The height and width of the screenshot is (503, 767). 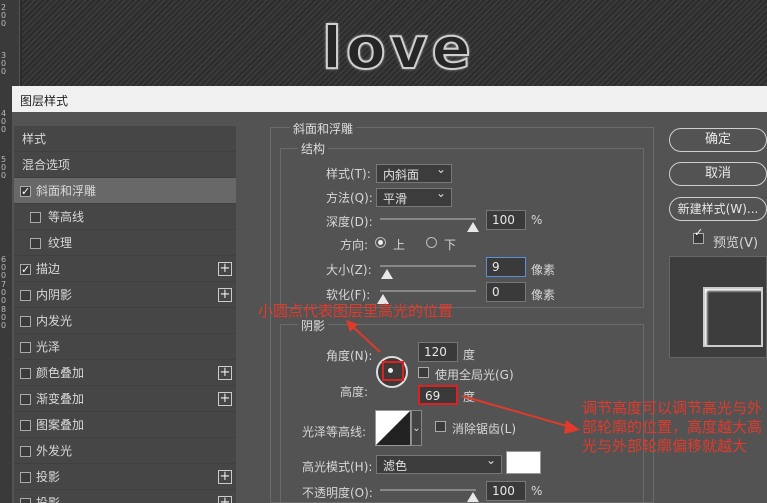 I want to click on soften-slider, so click(x=428, y=291).